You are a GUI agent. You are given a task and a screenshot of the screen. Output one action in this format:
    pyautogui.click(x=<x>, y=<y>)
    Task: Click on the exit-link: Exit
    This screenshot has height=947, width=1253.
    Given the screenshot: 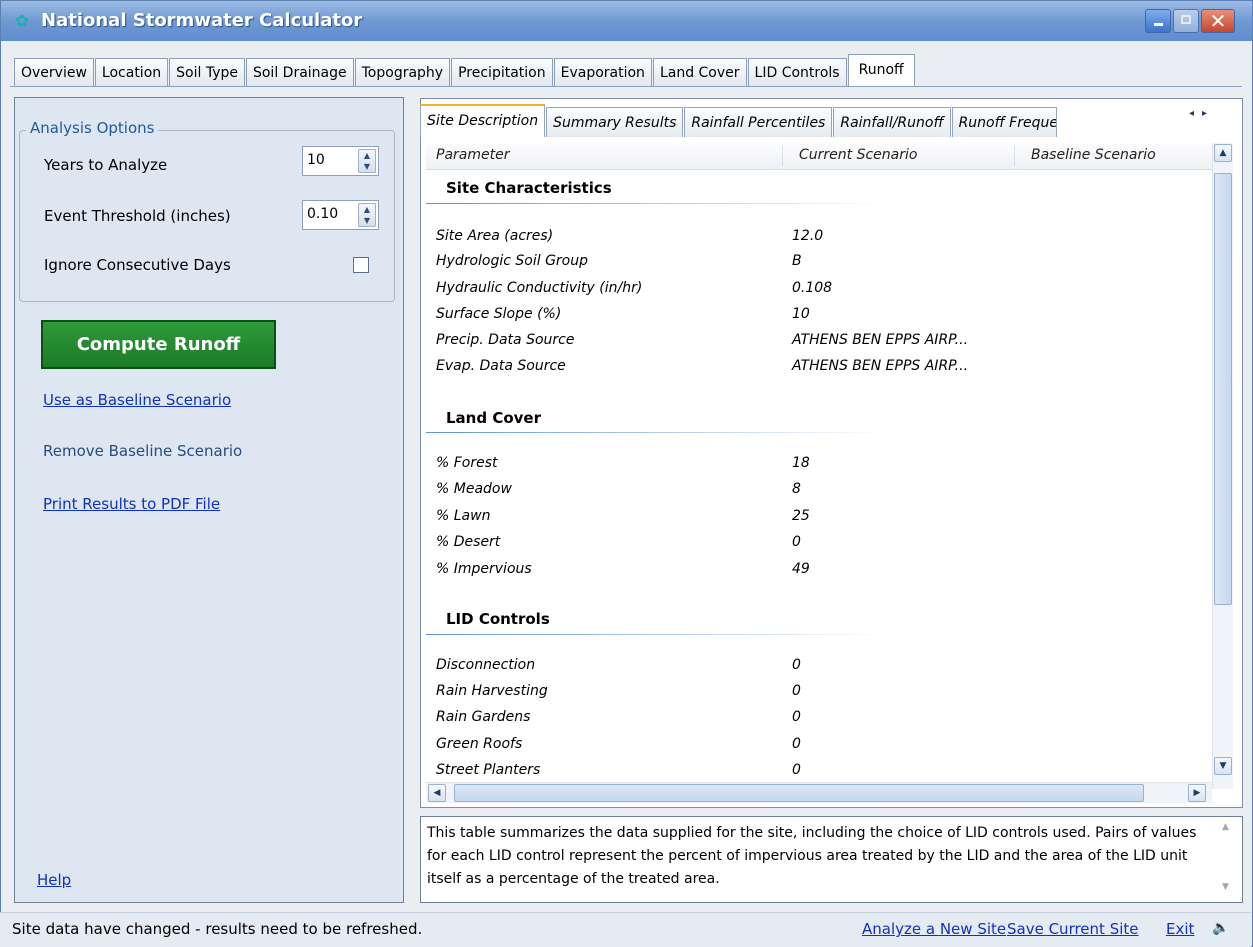 What is the action you would take?
    pyautogui.click(x=1180, y=929)
    